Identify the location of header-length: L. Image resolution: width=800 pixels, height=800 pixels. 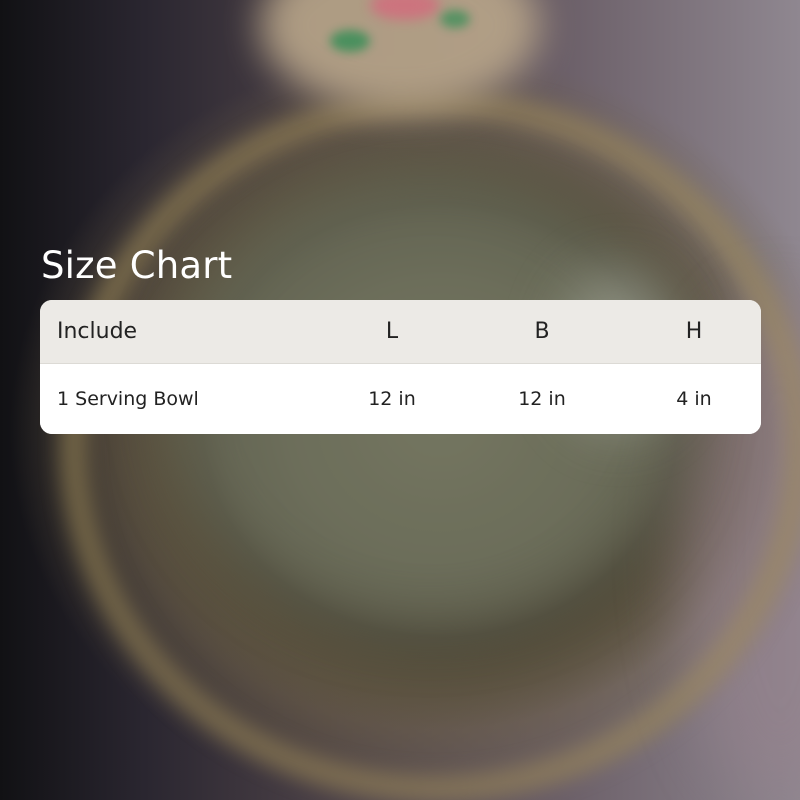
(392, 332).